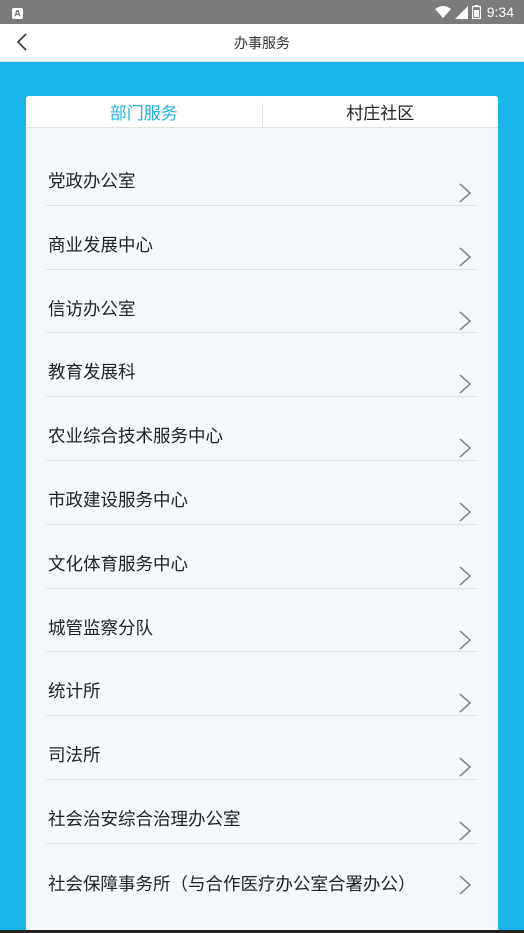  What do you see at coordinates (262, 812) in the screenshot?
I see `list-item: 社会治安综合治理办公室` at bounding box center [262, 812].